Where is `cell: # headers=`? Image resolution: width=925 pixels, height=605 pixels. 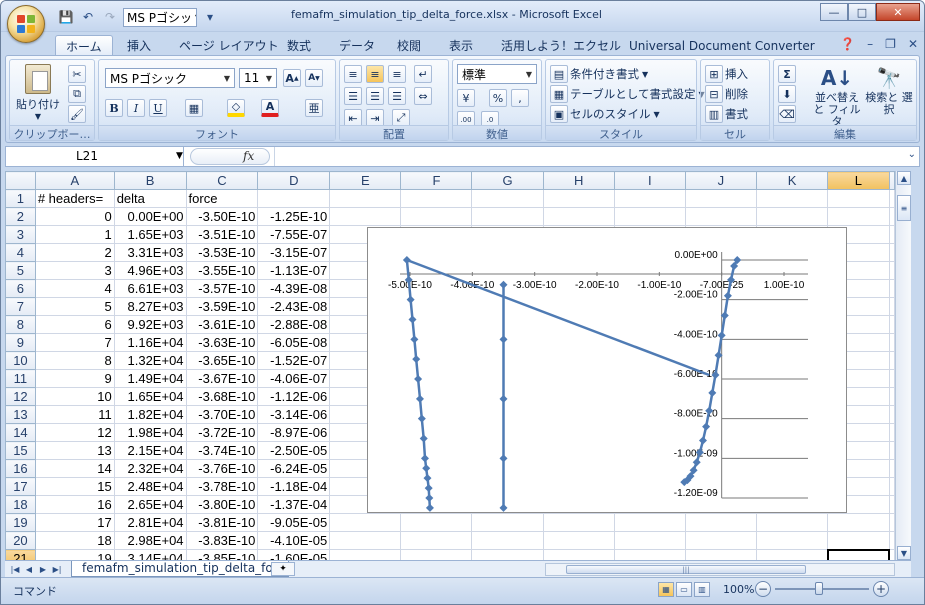
cell: # headers= is located at coordinates (74, 198).